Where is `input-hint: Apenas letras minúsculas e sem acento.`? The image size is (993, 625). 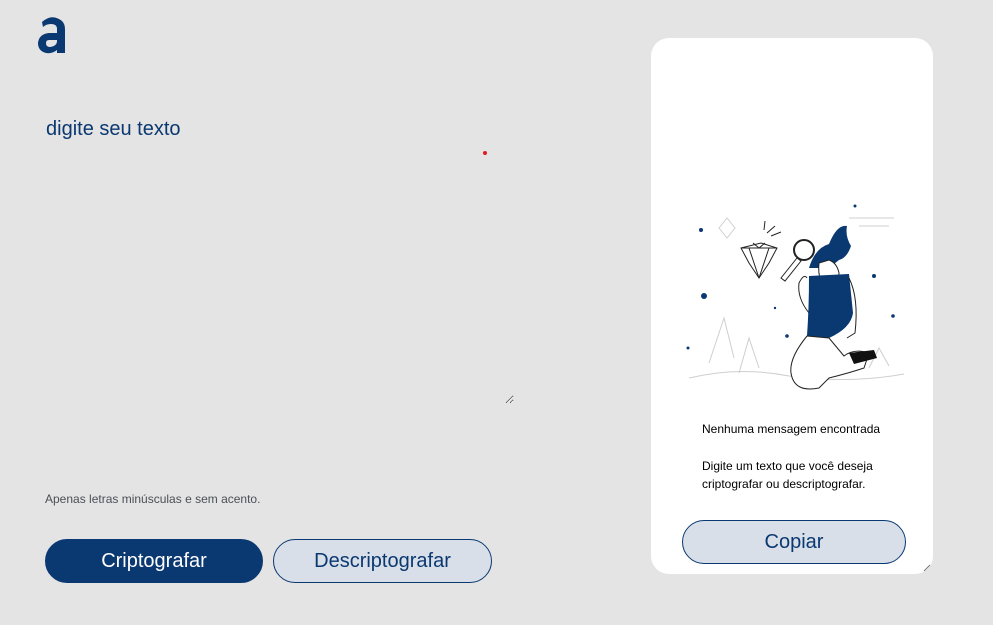 input-hint: Apenas letras minúsculas e sem acento. is located at coordinates (152, 499).